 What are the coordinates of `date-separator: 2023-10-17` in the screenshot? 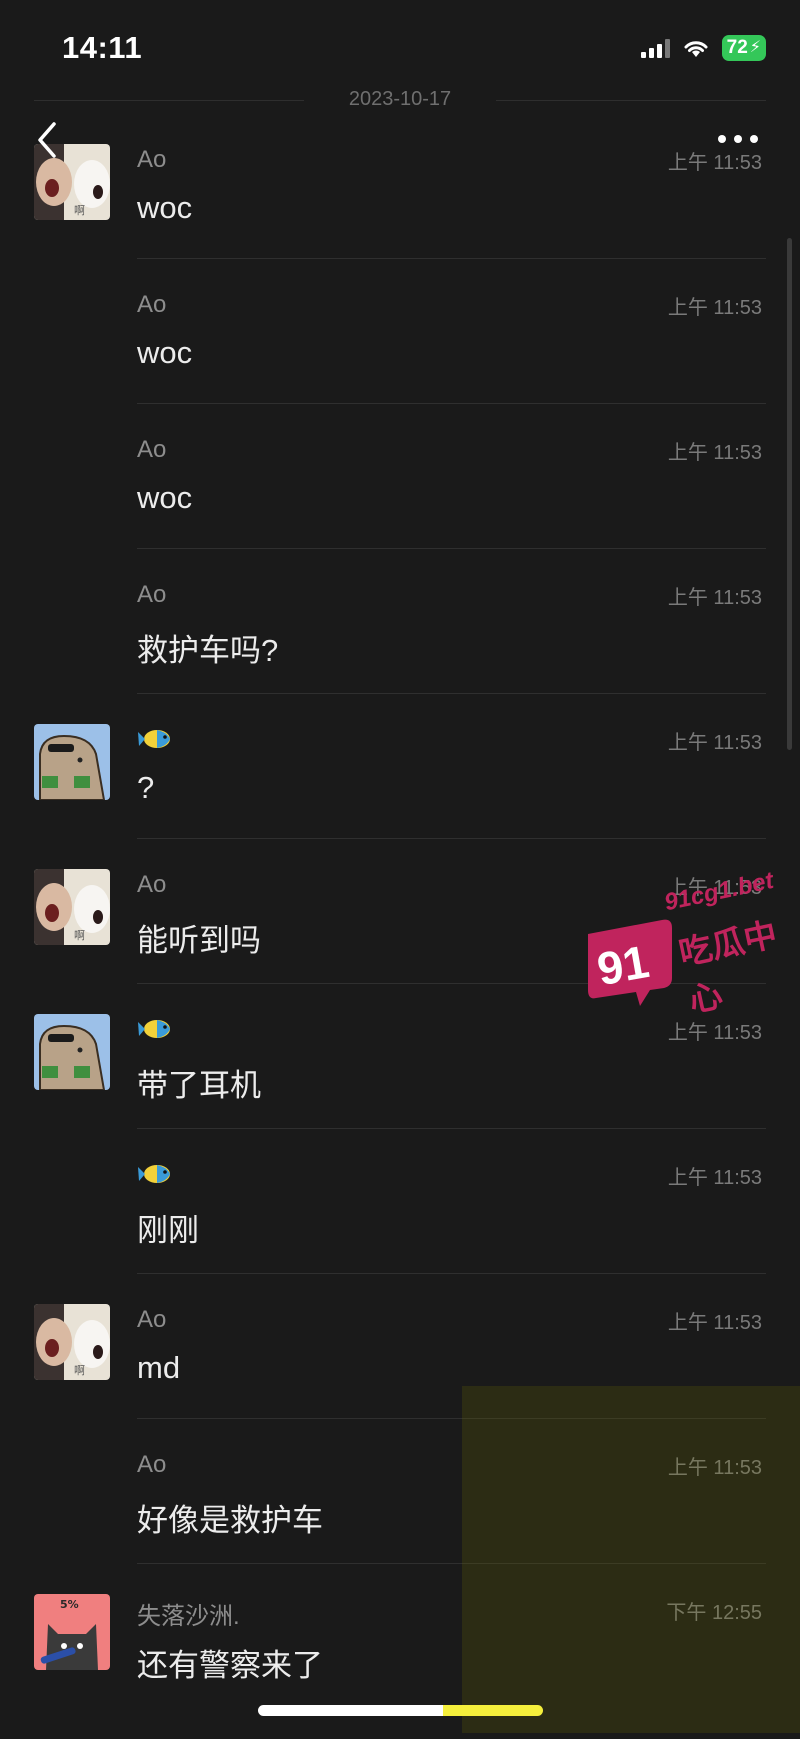 It's located at (400, 100).